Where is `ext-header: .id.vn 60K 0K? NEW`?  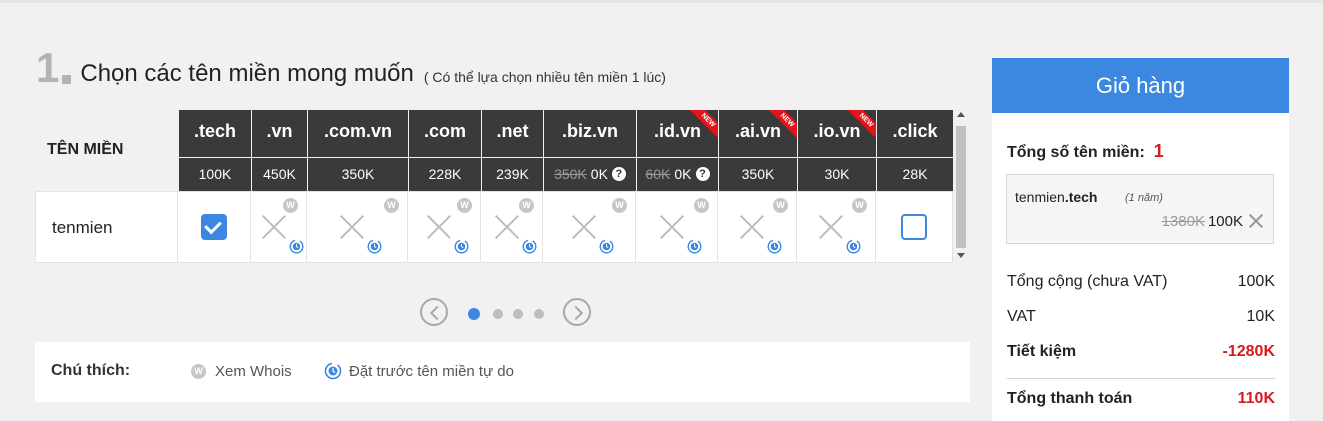 ext-header: .id.vn 60K 0K? NEW is located at coordinates (677, 150).